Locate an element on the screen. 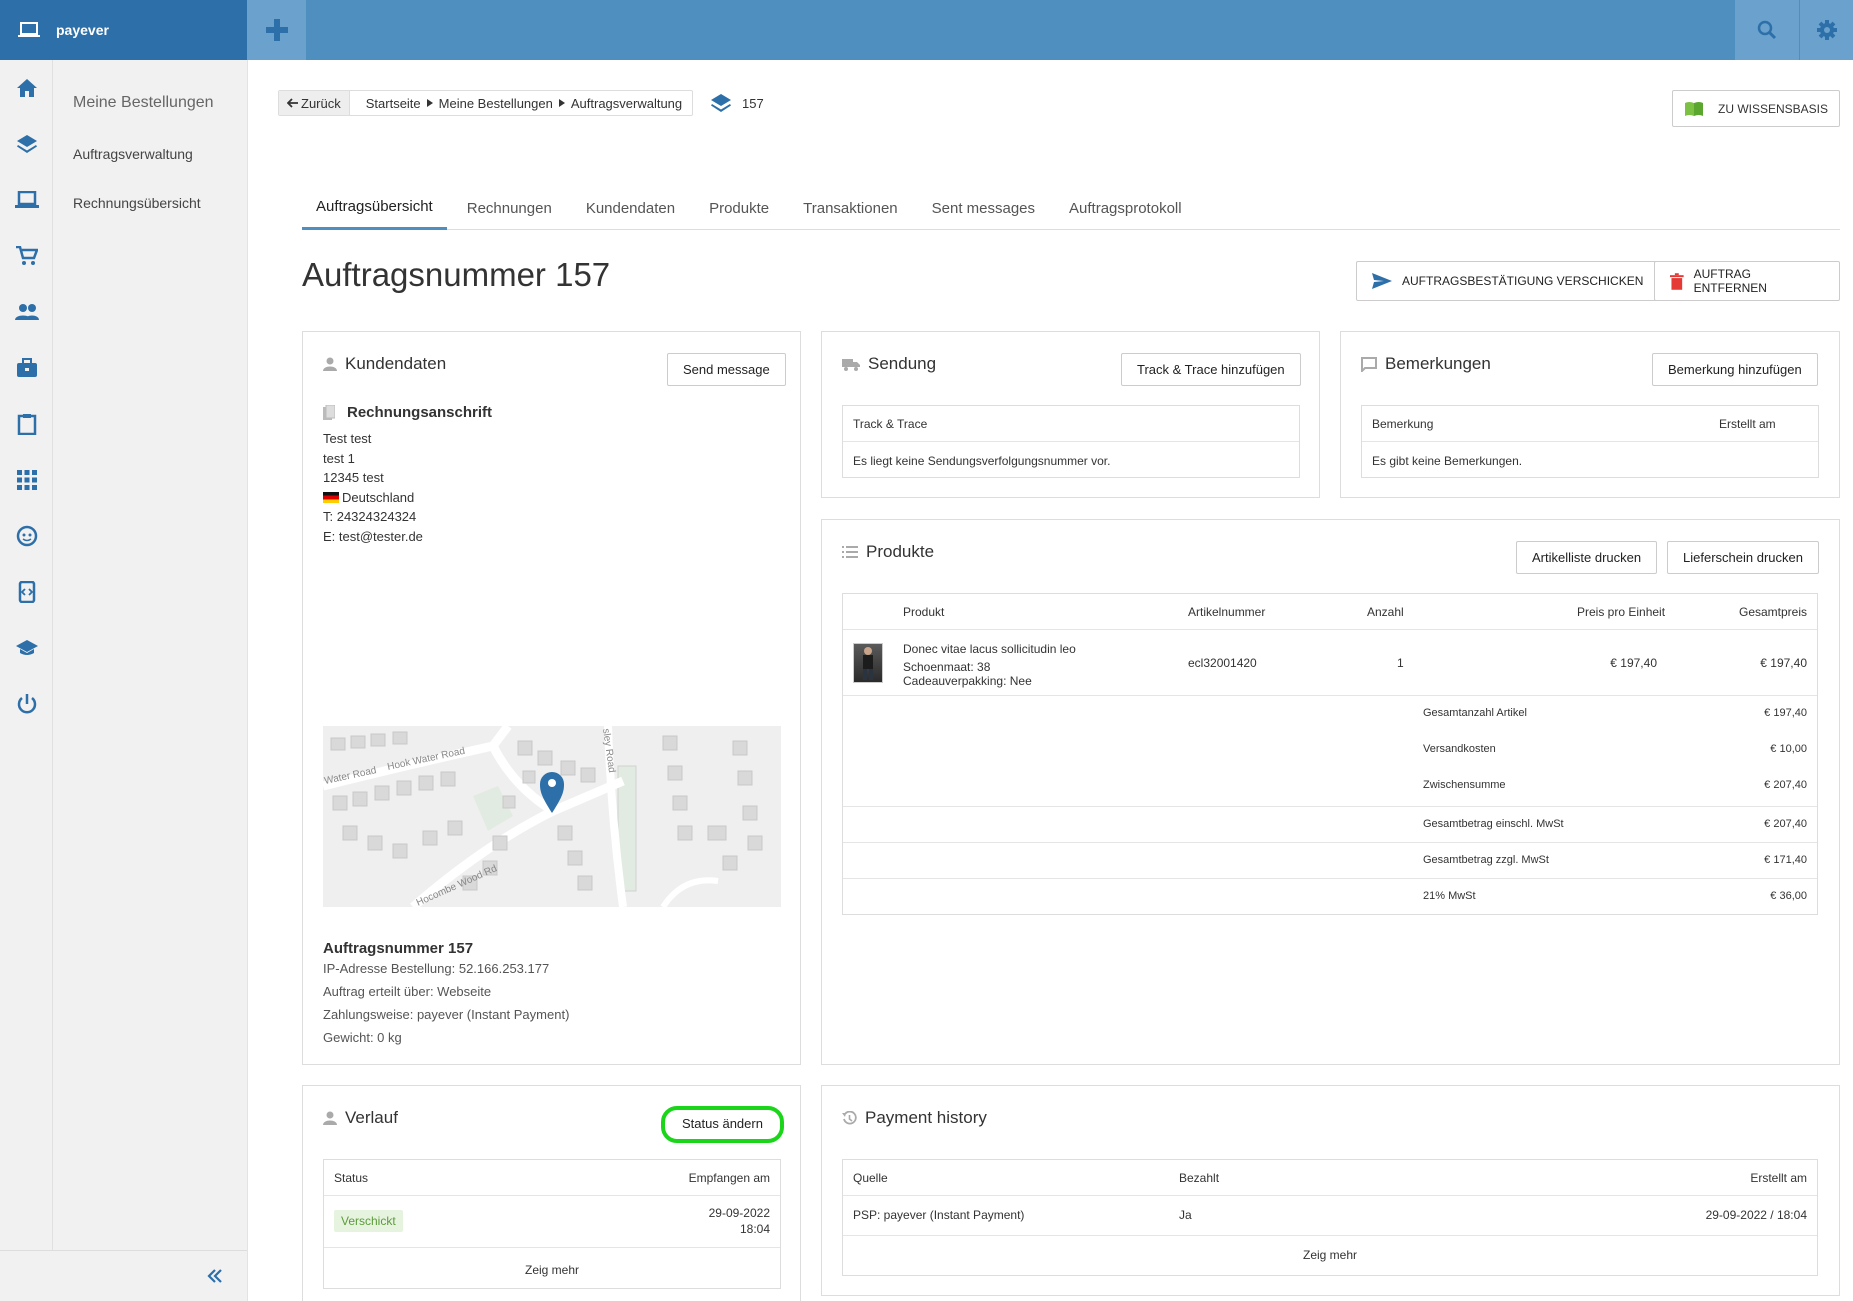 The height and width of the screenshot is (1301, 1853). col-remark: Bemerkung is located at coordinates (1403, 424).